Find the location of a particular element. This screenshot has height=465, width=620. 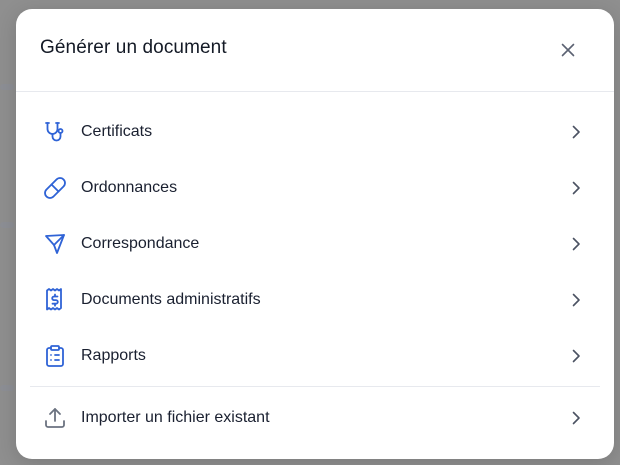

menu-item-importer-fichier: Importer un fichier existant is located at coordinates (315, 418).